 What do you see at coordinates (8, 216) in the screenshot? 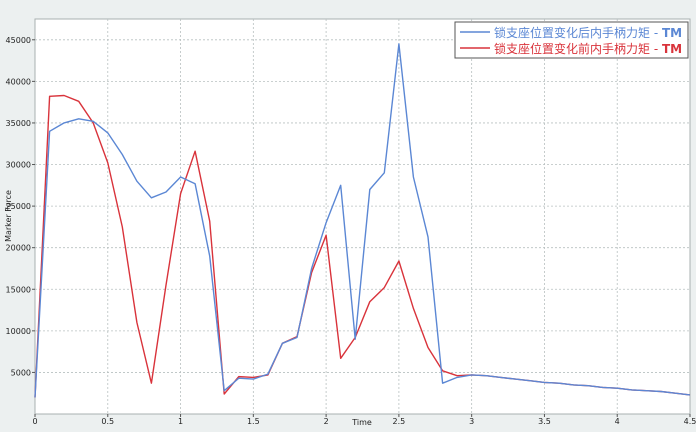
I see `y-axis-title: Marker Force` at bounding box center [8, 216].